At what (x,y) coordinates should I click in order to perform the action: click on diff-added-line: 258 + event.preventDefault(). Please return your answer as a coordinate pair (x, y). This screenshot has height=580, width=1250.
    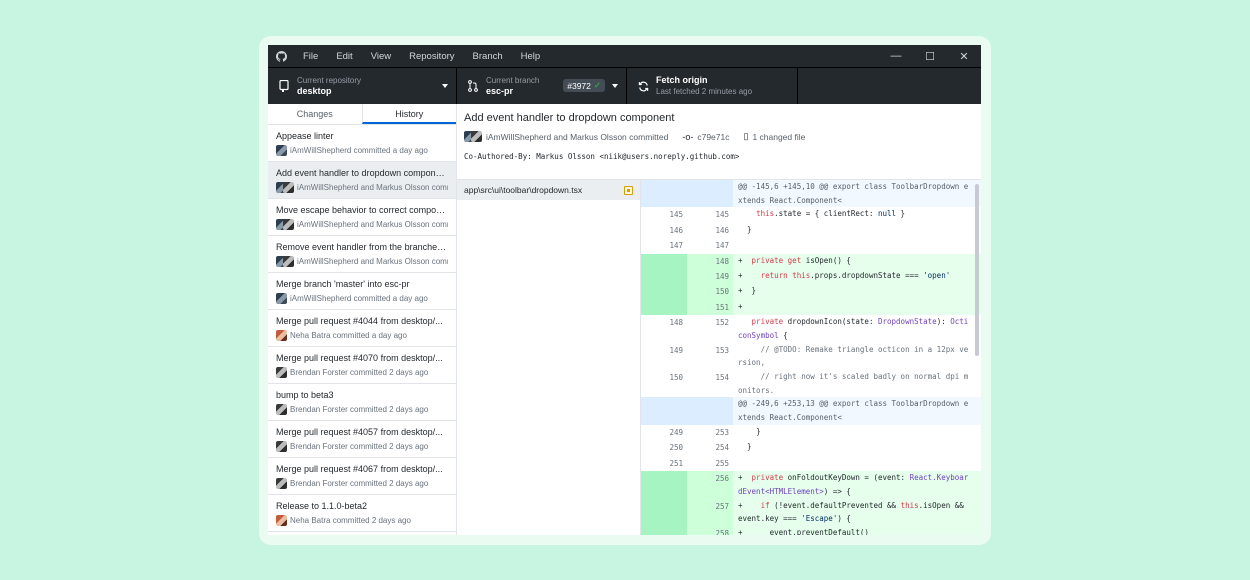
    Looking at the image, I should click on (811, 530).